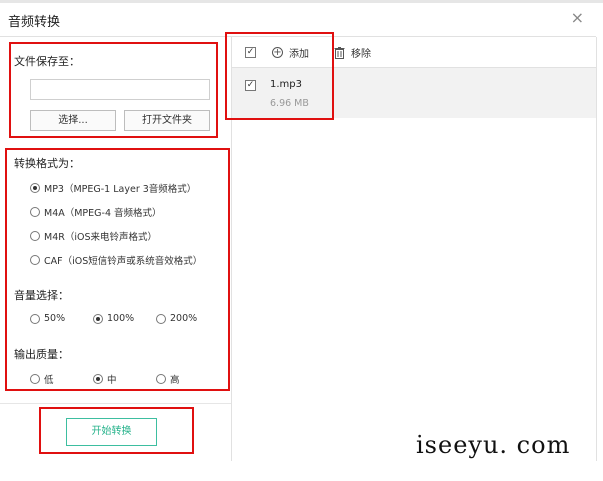 Image resolution: width=603 pixels, height=481 pixels. What do you see at coordinates (168, 379) in the screenshot?
I see `quality-option-high: 高` at bounding box center [168, 379].